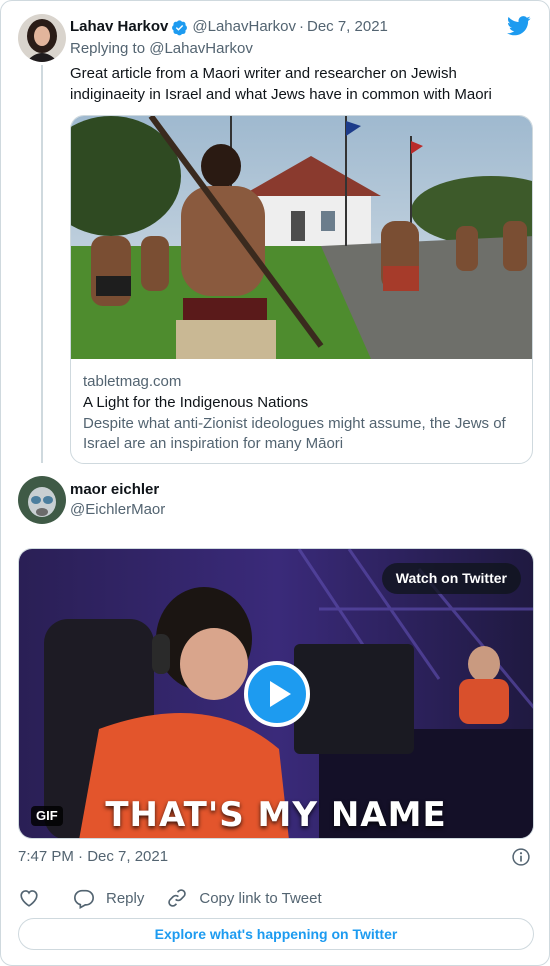 Image resolution: width=550 pixels, height=966 pixels. Describe the element at coordinates (276, 815) in the screenshot. I see `gif-caption: THAT'S MY NAME` at that location.